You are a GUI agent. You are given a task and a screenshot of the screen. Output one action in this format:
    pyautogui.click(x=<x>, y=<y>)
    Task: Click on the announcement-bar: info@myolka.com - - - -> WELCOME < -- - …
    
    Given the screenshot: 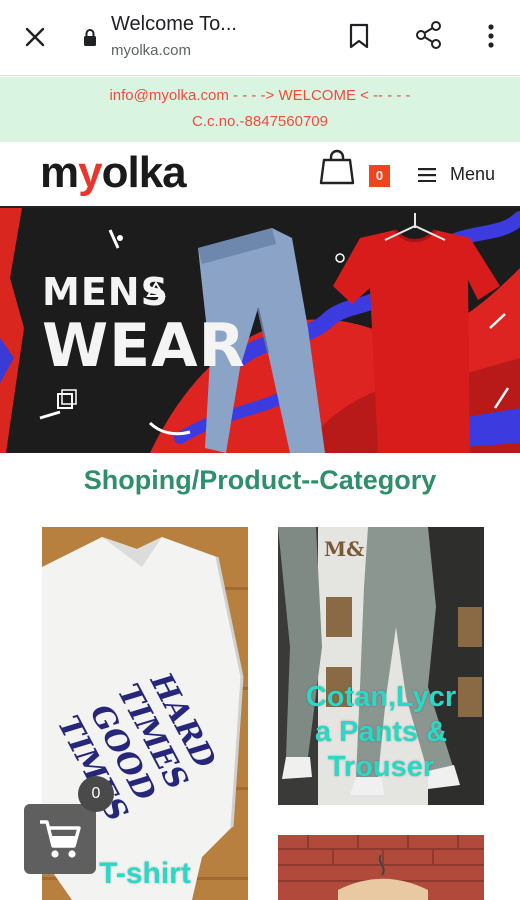 What is the action you would take?
    pyautogui.click(x=260, y=109)
    